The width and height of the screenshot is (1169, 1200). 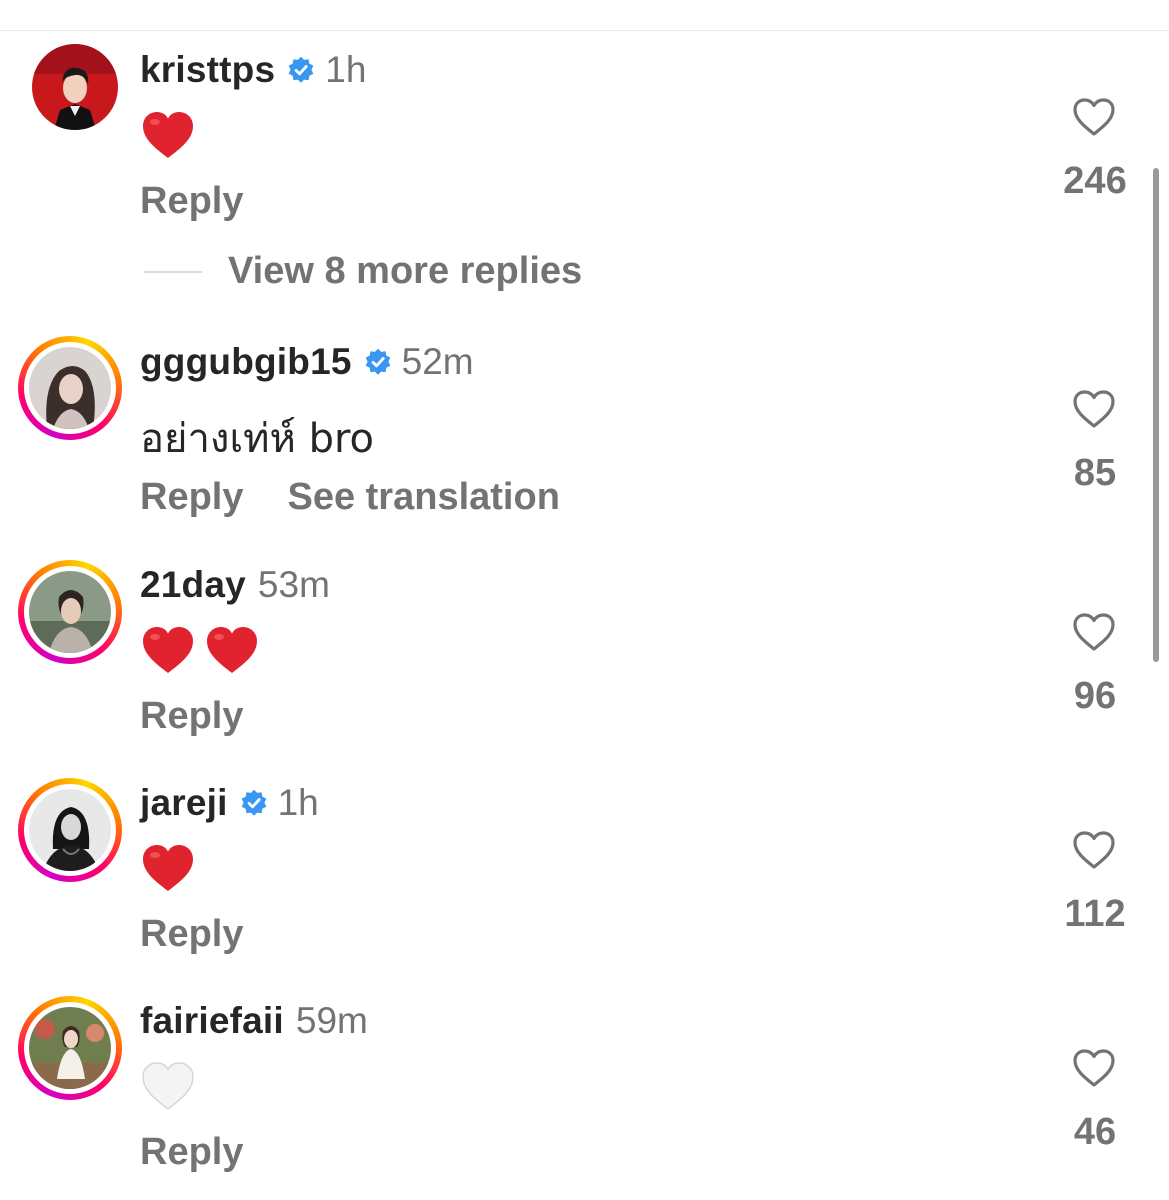 I want to click on top-divider, so click(x=584, y=30).